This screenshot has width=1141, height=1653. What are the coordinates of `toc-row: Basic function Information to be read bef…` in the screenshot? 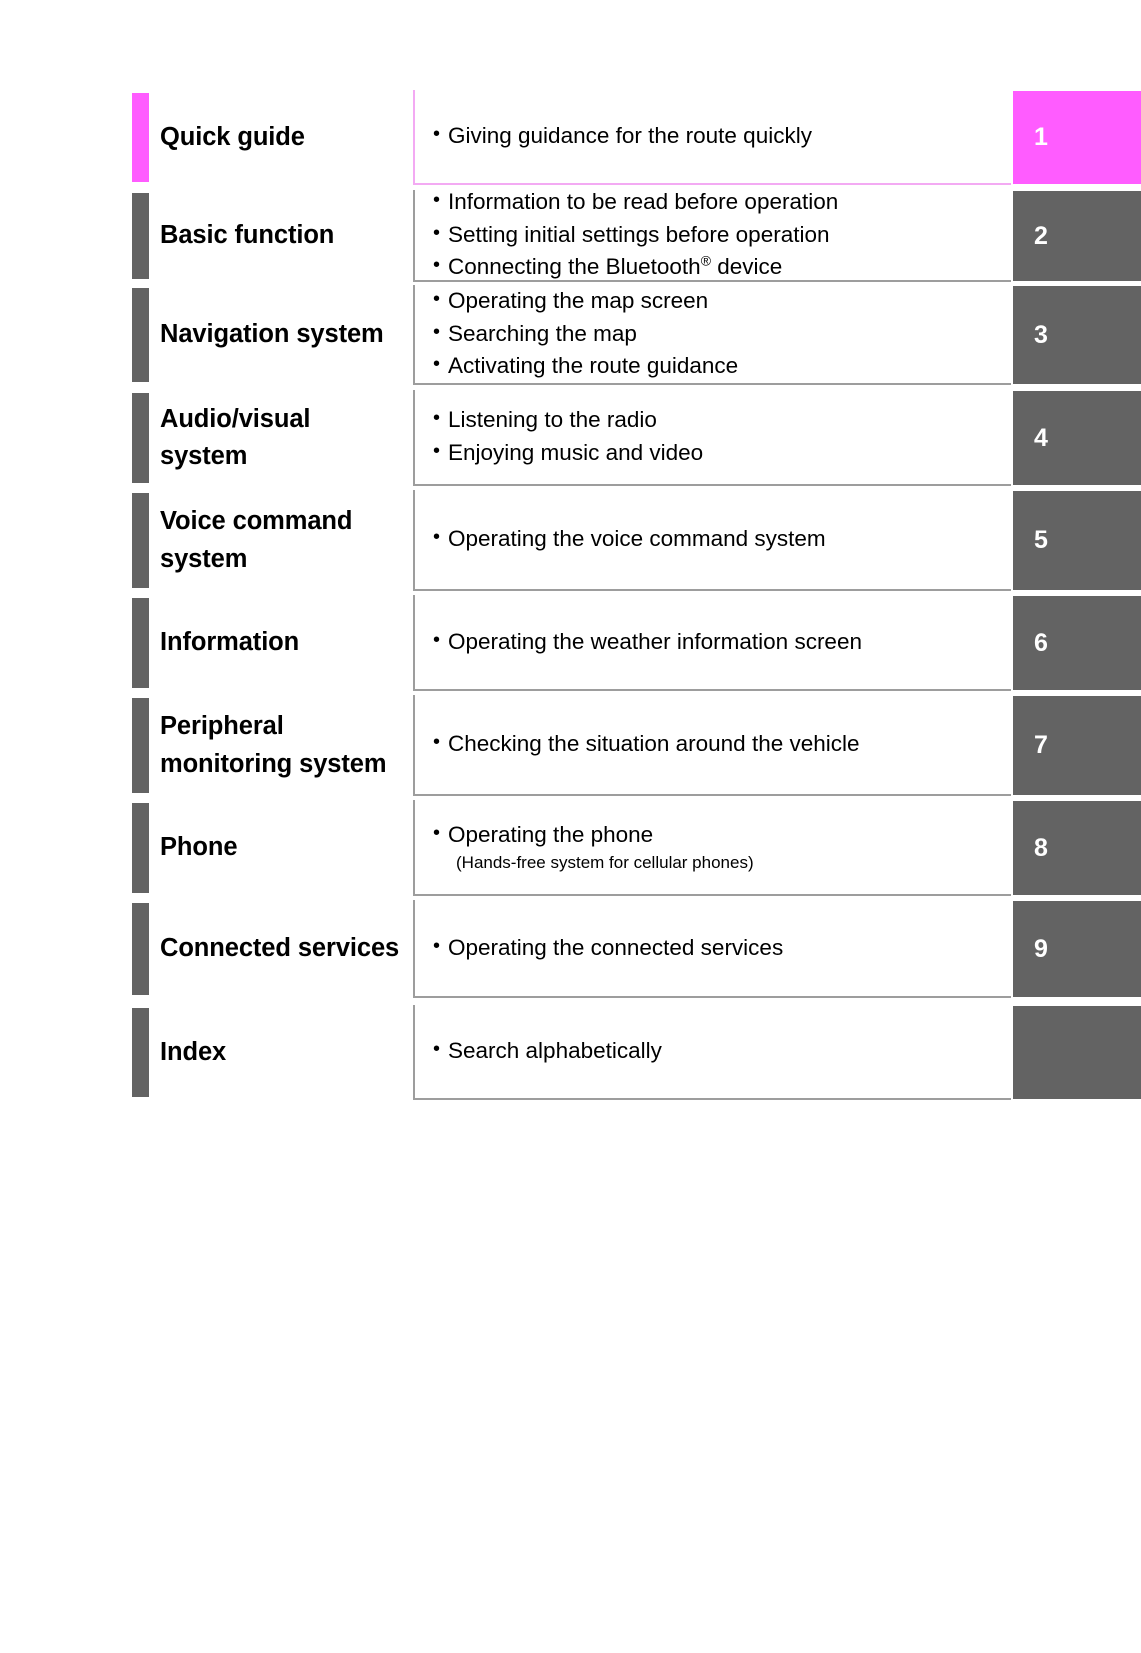 It's located at (570, 234).